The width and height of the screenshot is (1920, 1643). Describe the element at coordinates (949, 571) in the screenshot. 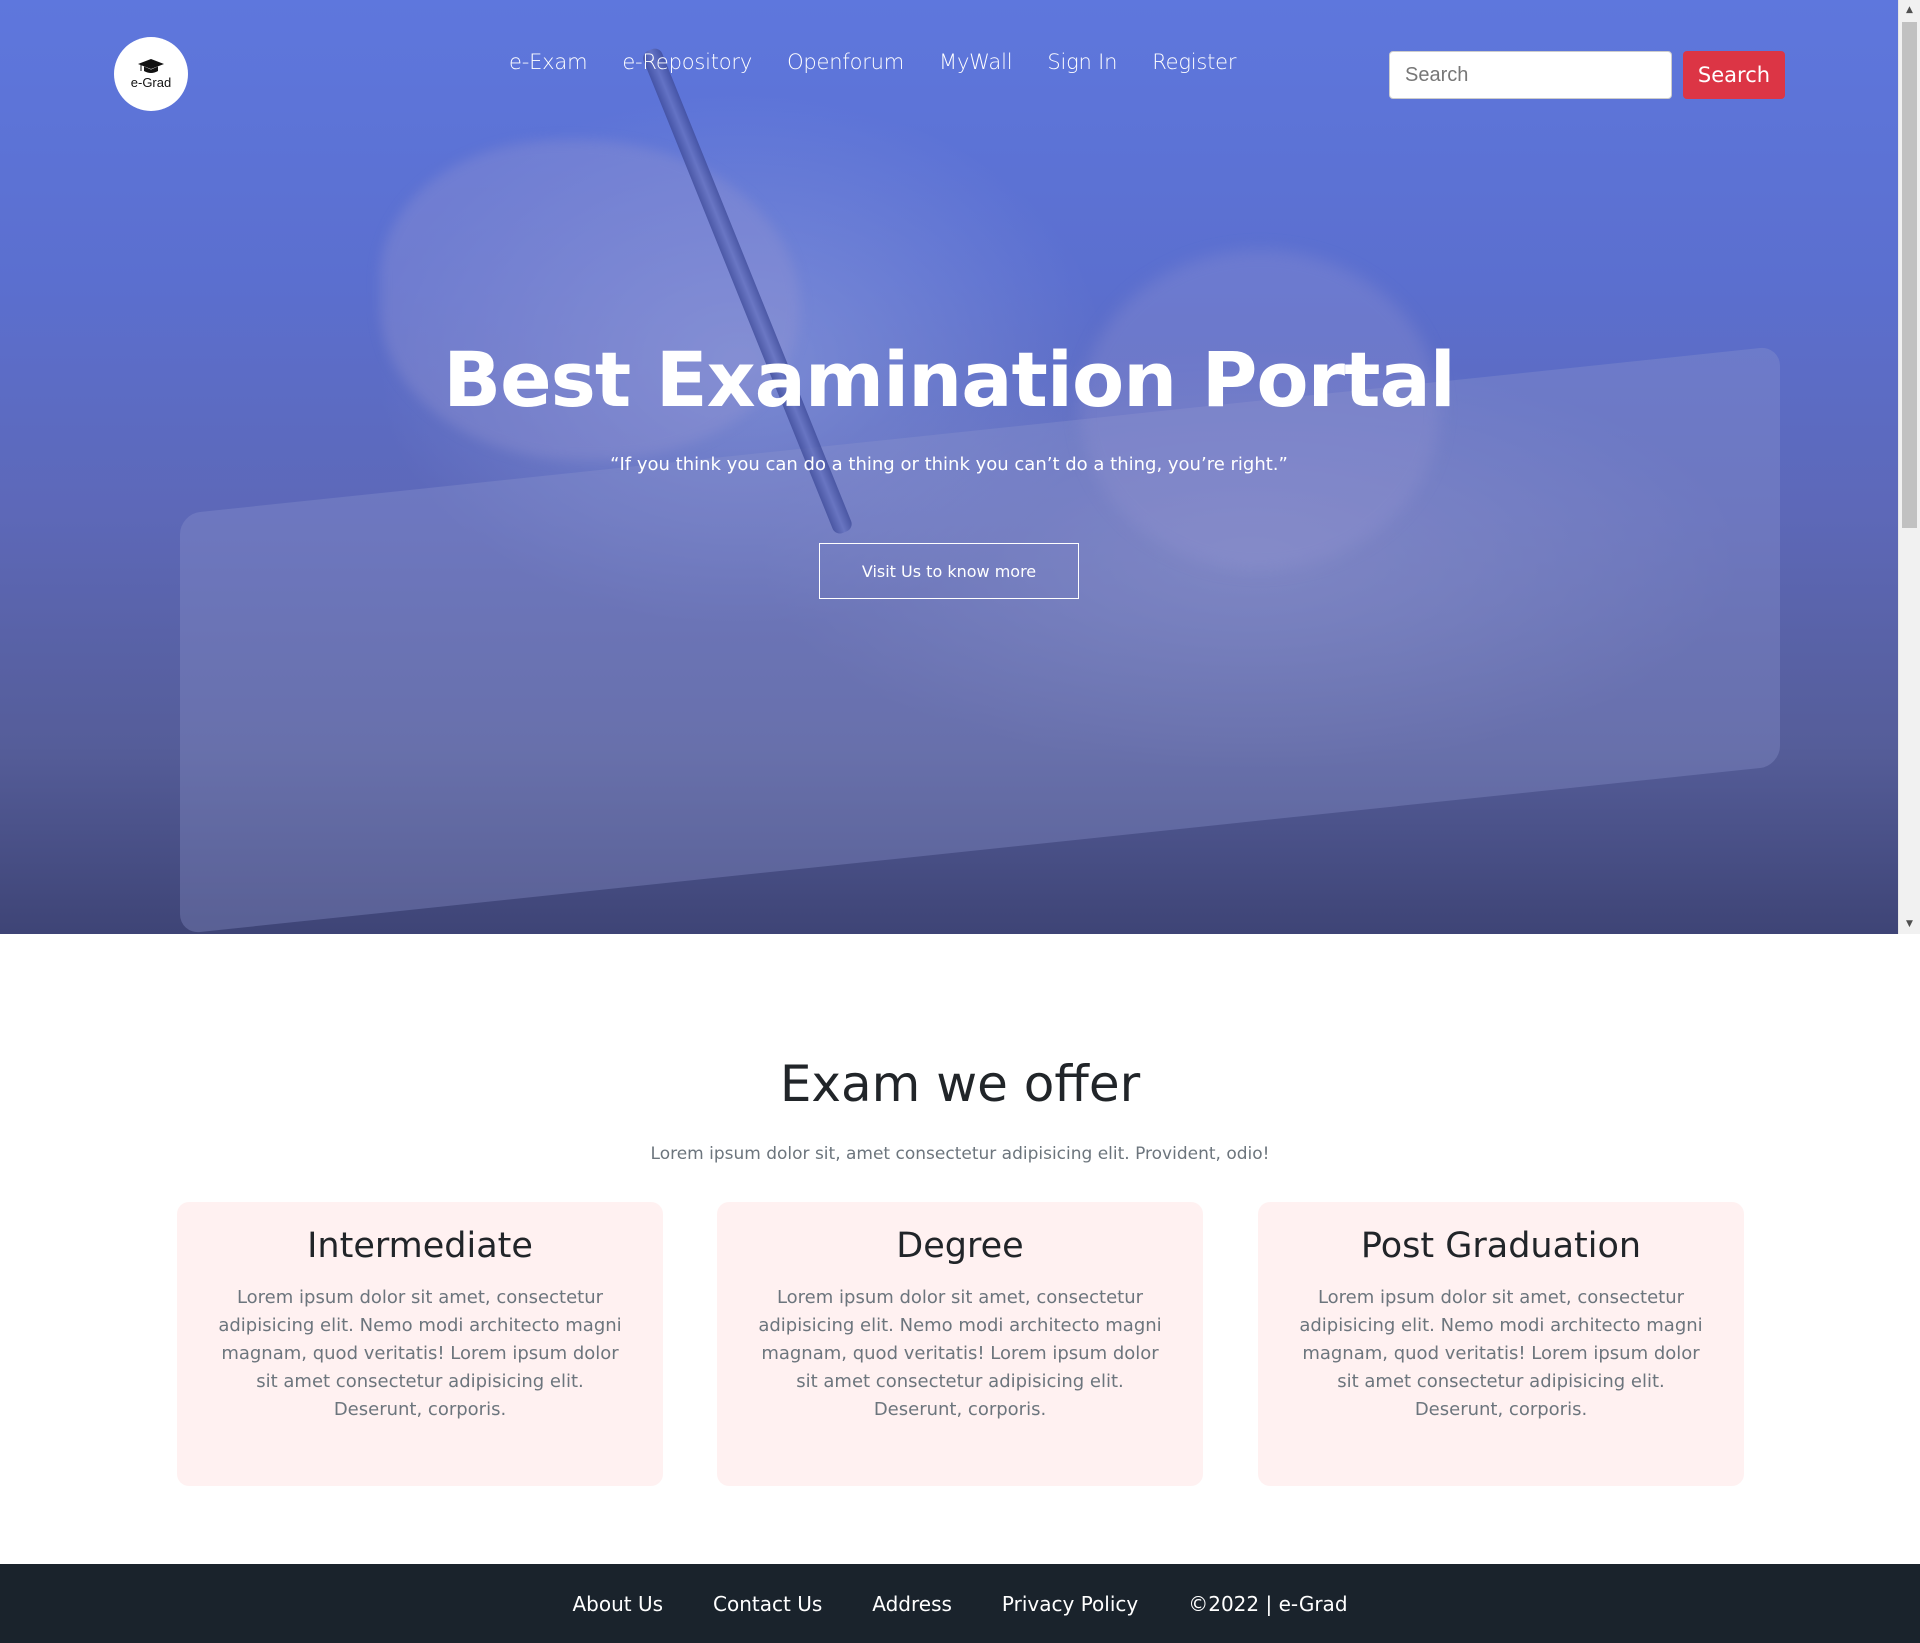

I see `visit-us-button: Visit Us to know more` at that location.